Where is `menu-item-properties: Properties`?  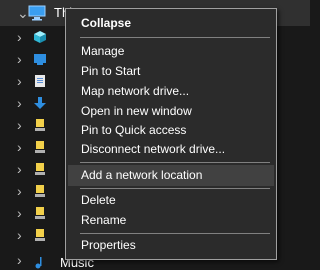 menu-item-properties: Properties is located at coordinates (171, 245).